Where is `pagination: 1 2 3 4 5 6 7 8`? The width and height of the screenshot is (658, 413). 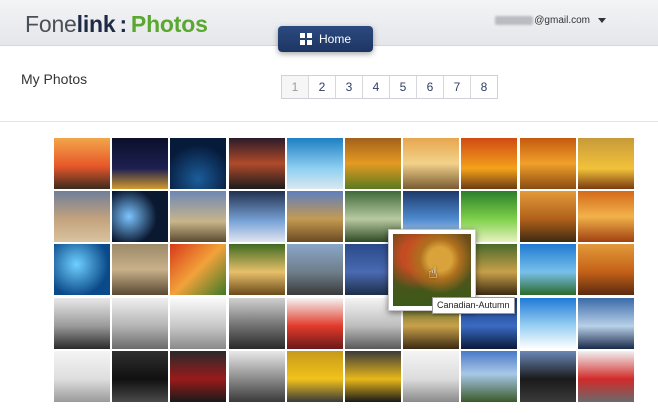 pagination: 1 2 3 4 5 6 7 8 is located at coordinates (389, 87).